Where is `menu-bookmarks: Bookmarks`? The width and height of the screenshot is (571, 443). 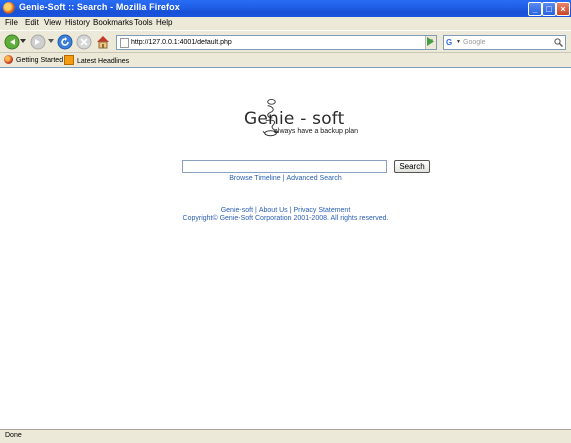
menu-bookmarks: Bookmarks is located at coordinates (113, 22).